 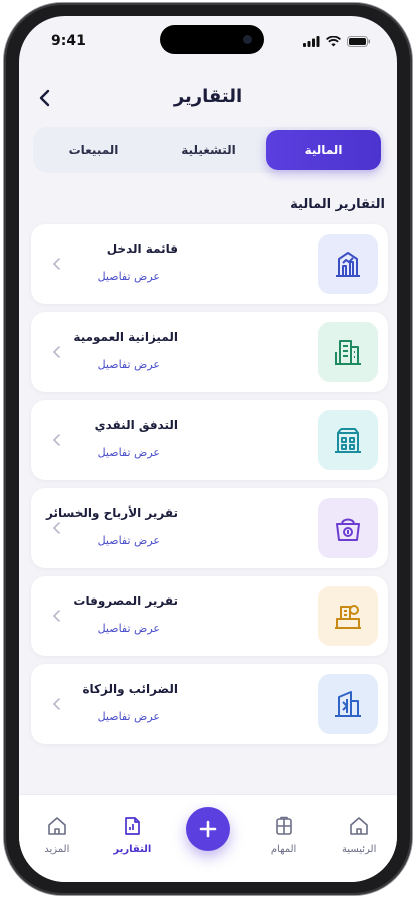 What do you see at coordinates (136, 425) in the screenshot?
I see `report-name: التدفق النقدي` at bounding box center [136, 425].